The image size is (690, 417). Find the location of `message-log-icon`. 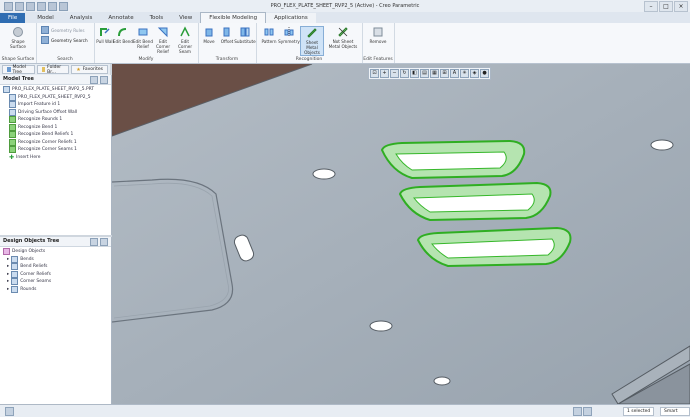

message-log-icon is located at coordinates (9, 411).